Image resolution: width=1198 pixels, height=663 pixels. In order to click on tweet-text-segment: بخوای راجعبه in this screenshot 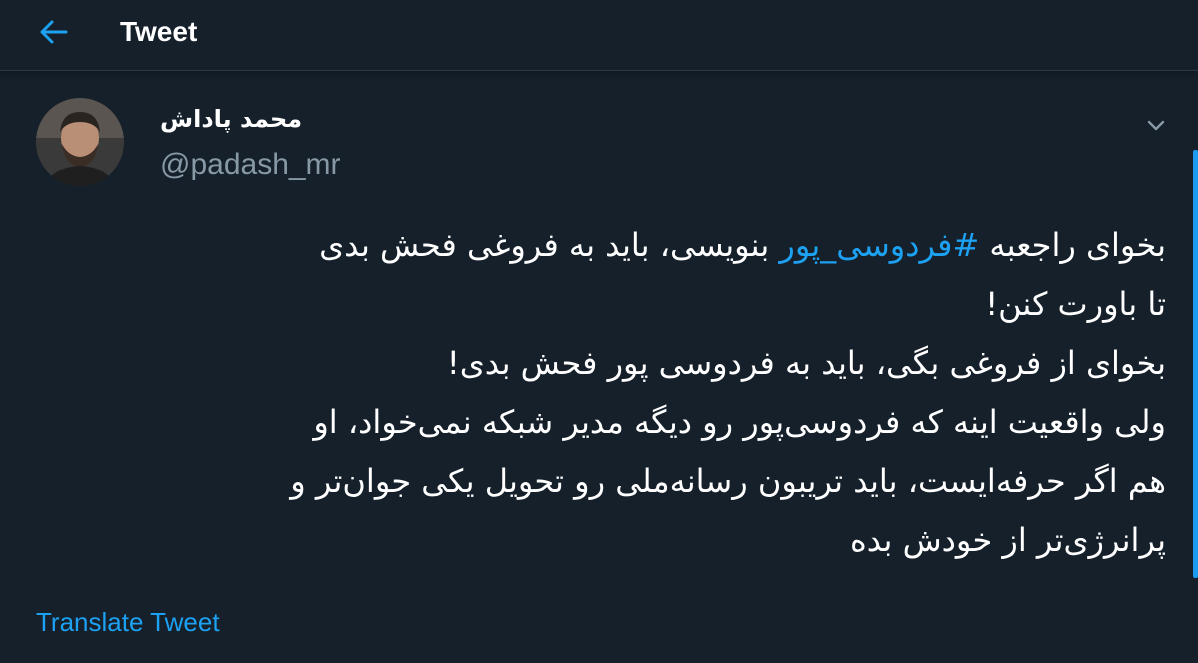, I will do `click(1072, 245)`.